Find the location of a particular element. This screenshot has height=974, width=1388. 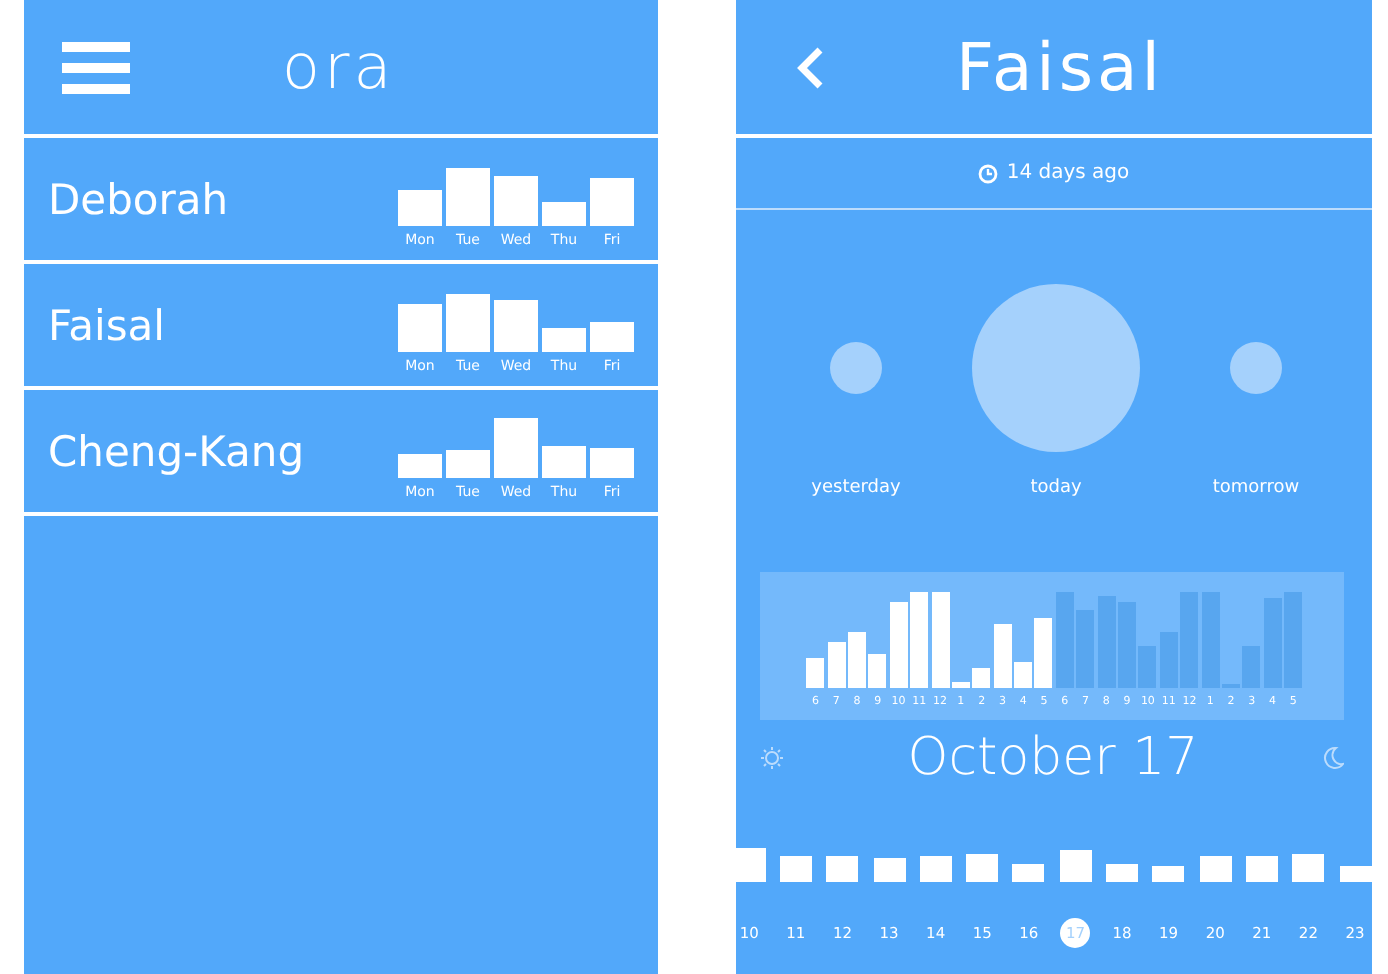

moon-icon is located at coordinates (1333, 758).